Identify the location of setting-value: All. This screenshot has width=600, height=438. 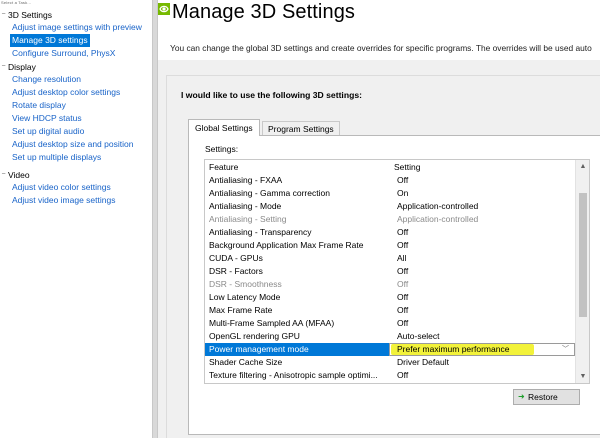
(402, 258).